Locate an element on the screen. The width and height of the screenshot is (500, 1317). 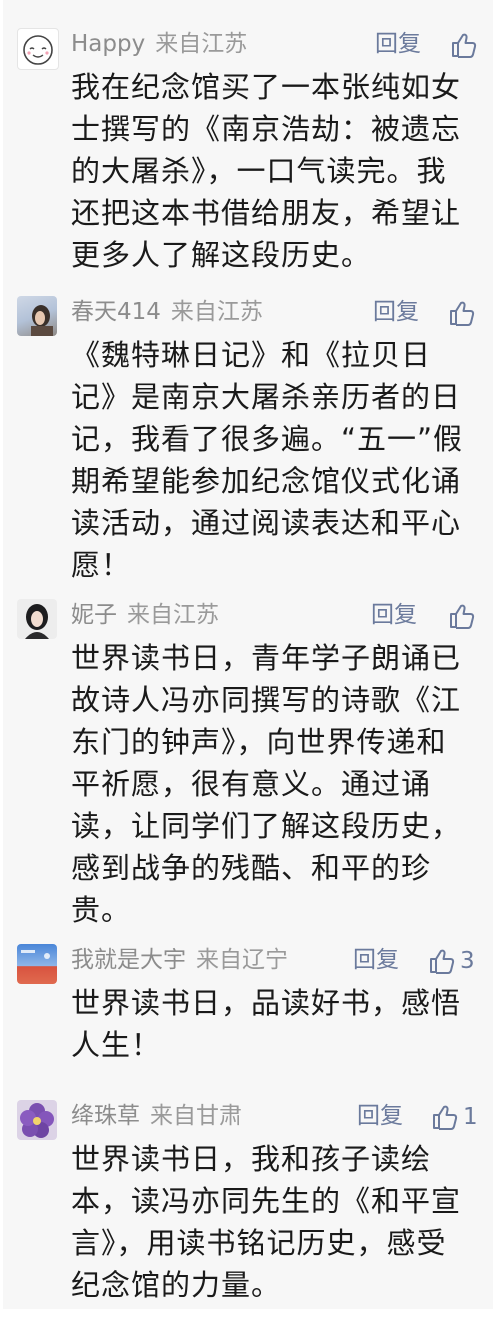
comment-line: 纪念馆的力量。 is located at coordinates (176, 1285).